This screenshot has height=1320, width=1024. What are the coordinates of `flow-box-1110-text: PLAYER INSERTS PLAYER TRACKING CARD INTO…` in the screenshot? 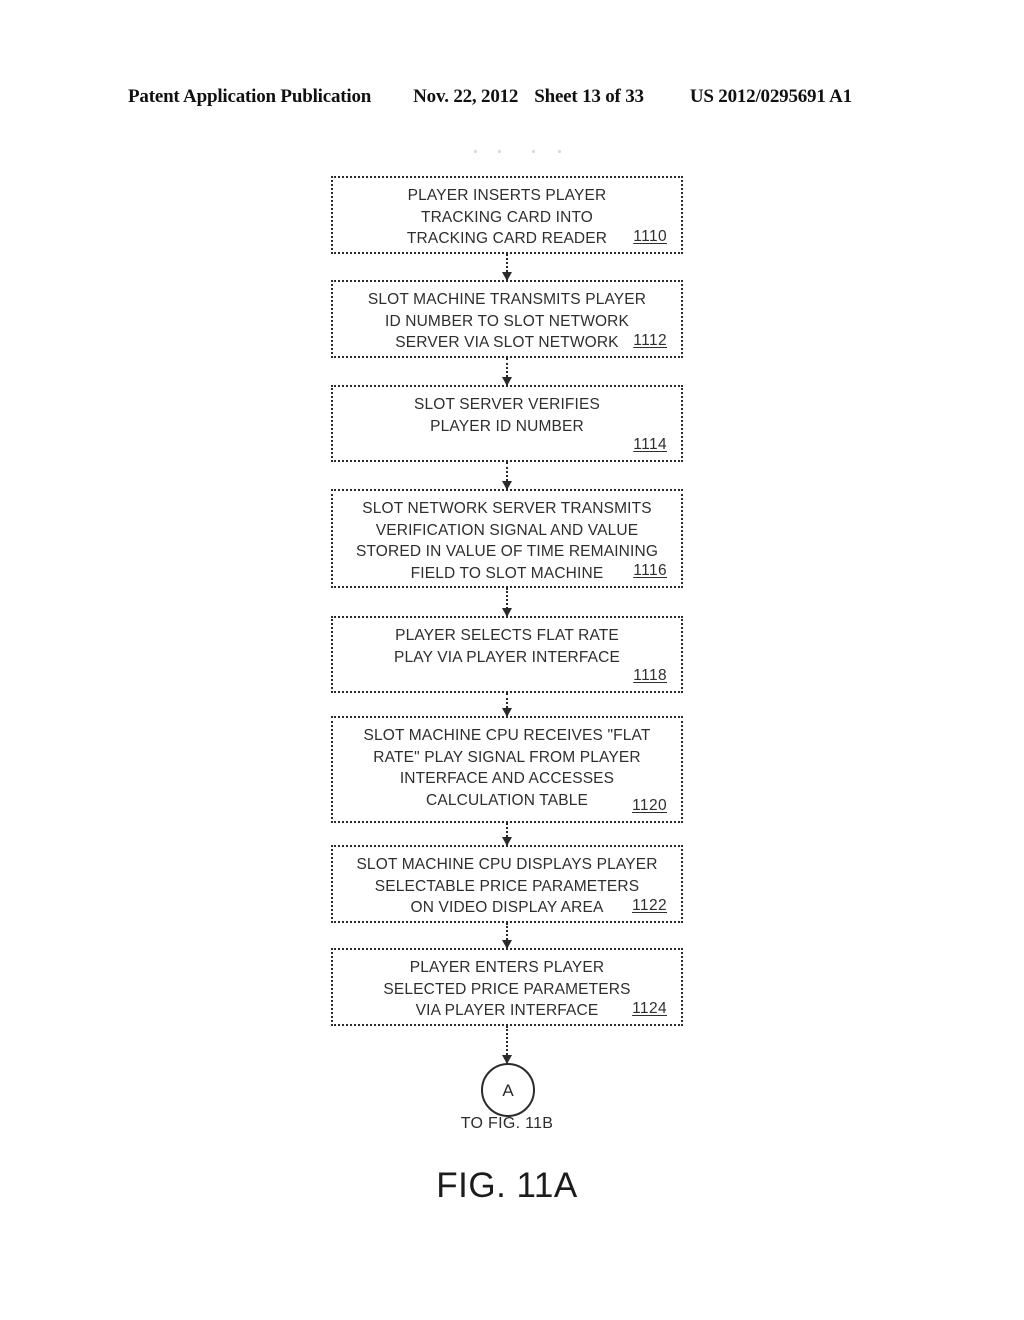 It's located at (507, 217).